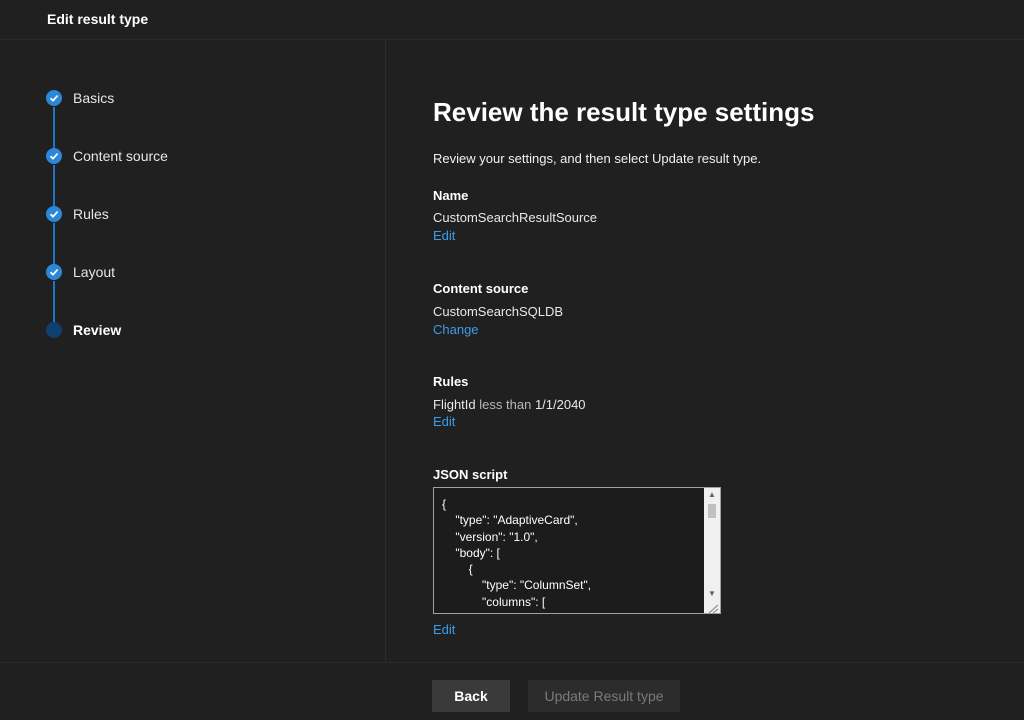 The width and height of the screenshot is (1024, 720). What do you see at coordinates (481, 288) in the screenshot?
I see `content-source-heading: Content source` at bounding box center [481, 288].